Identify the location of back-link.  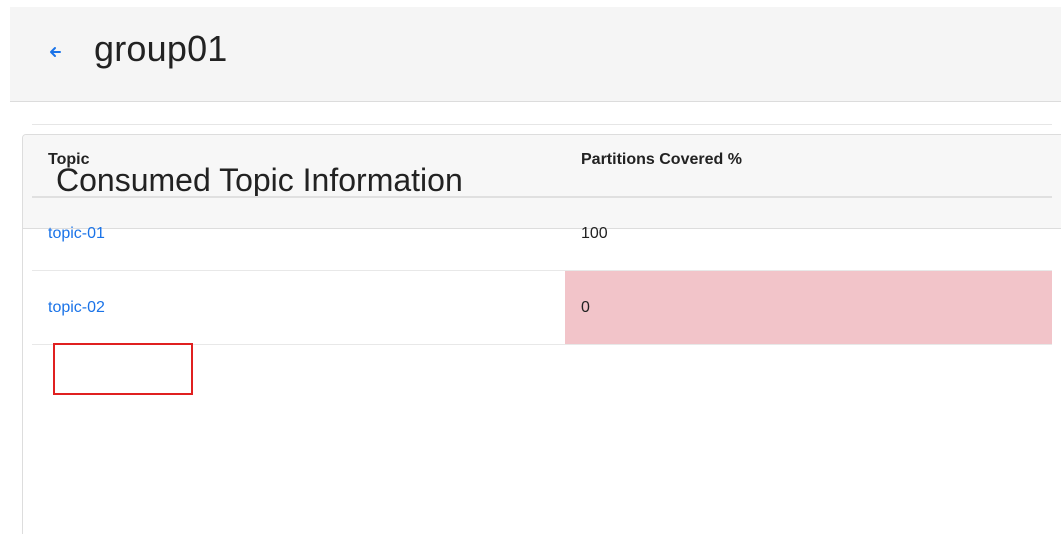
(55, 52).